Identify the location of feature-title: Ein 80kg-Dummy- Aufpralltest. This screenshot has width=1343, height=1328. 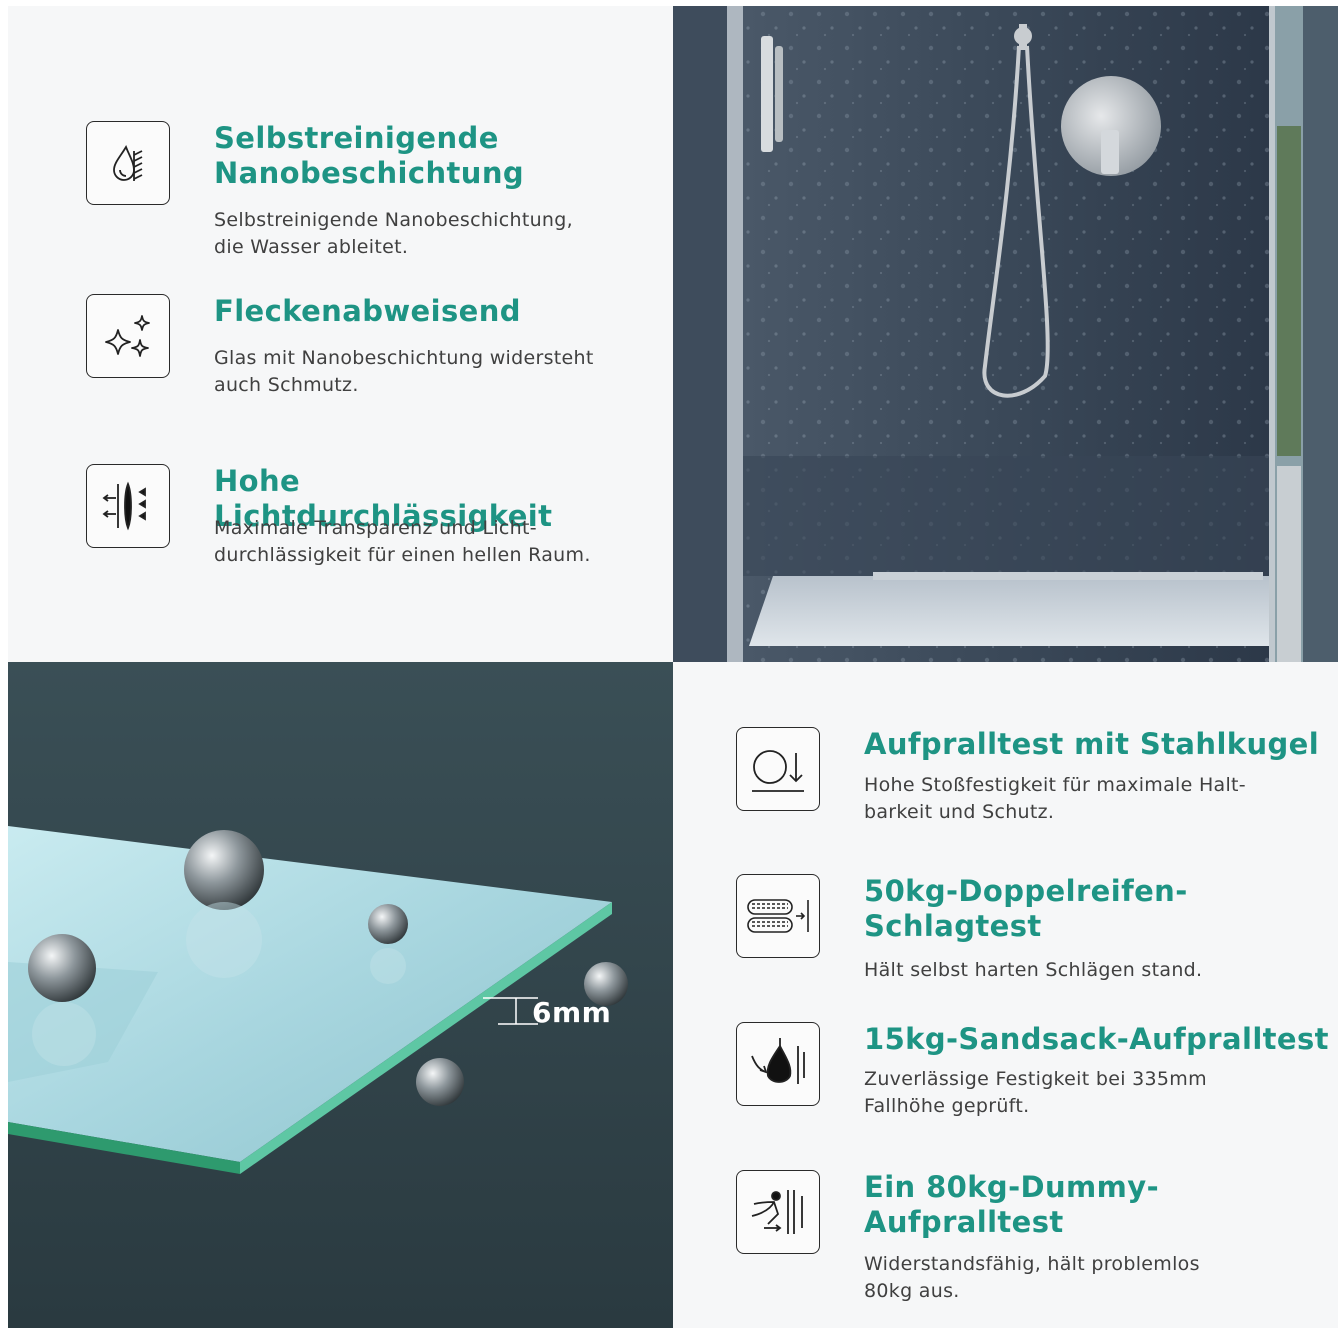
(1012, 1204).